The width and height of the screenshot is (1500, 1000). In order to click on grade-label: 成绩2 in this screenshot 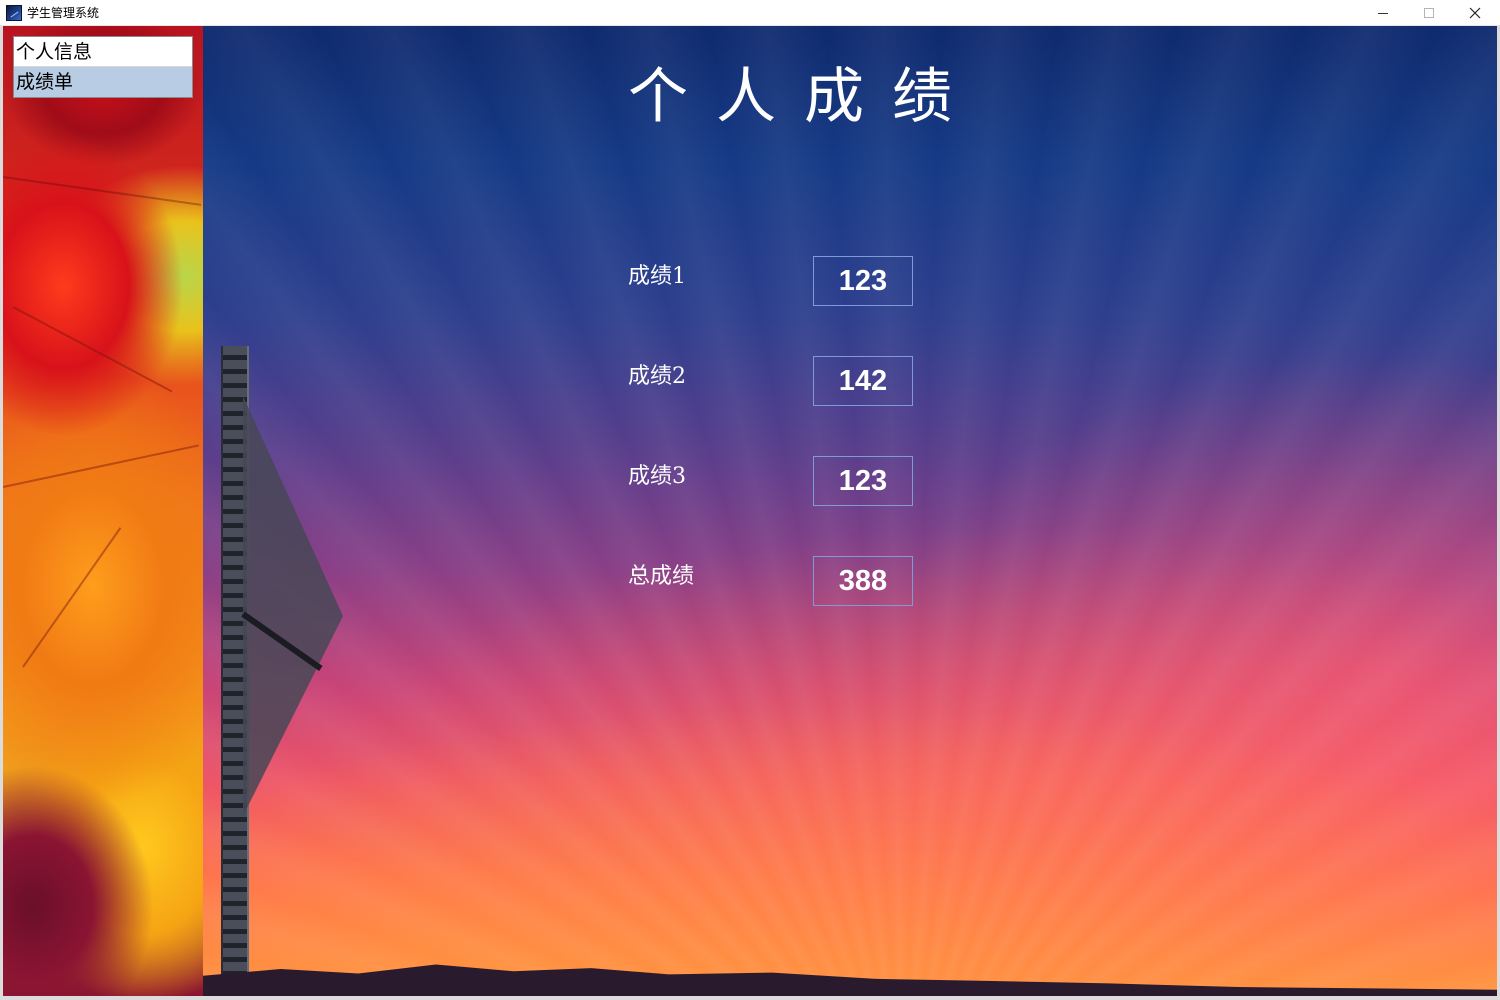, I will do `click(657, 376)`.